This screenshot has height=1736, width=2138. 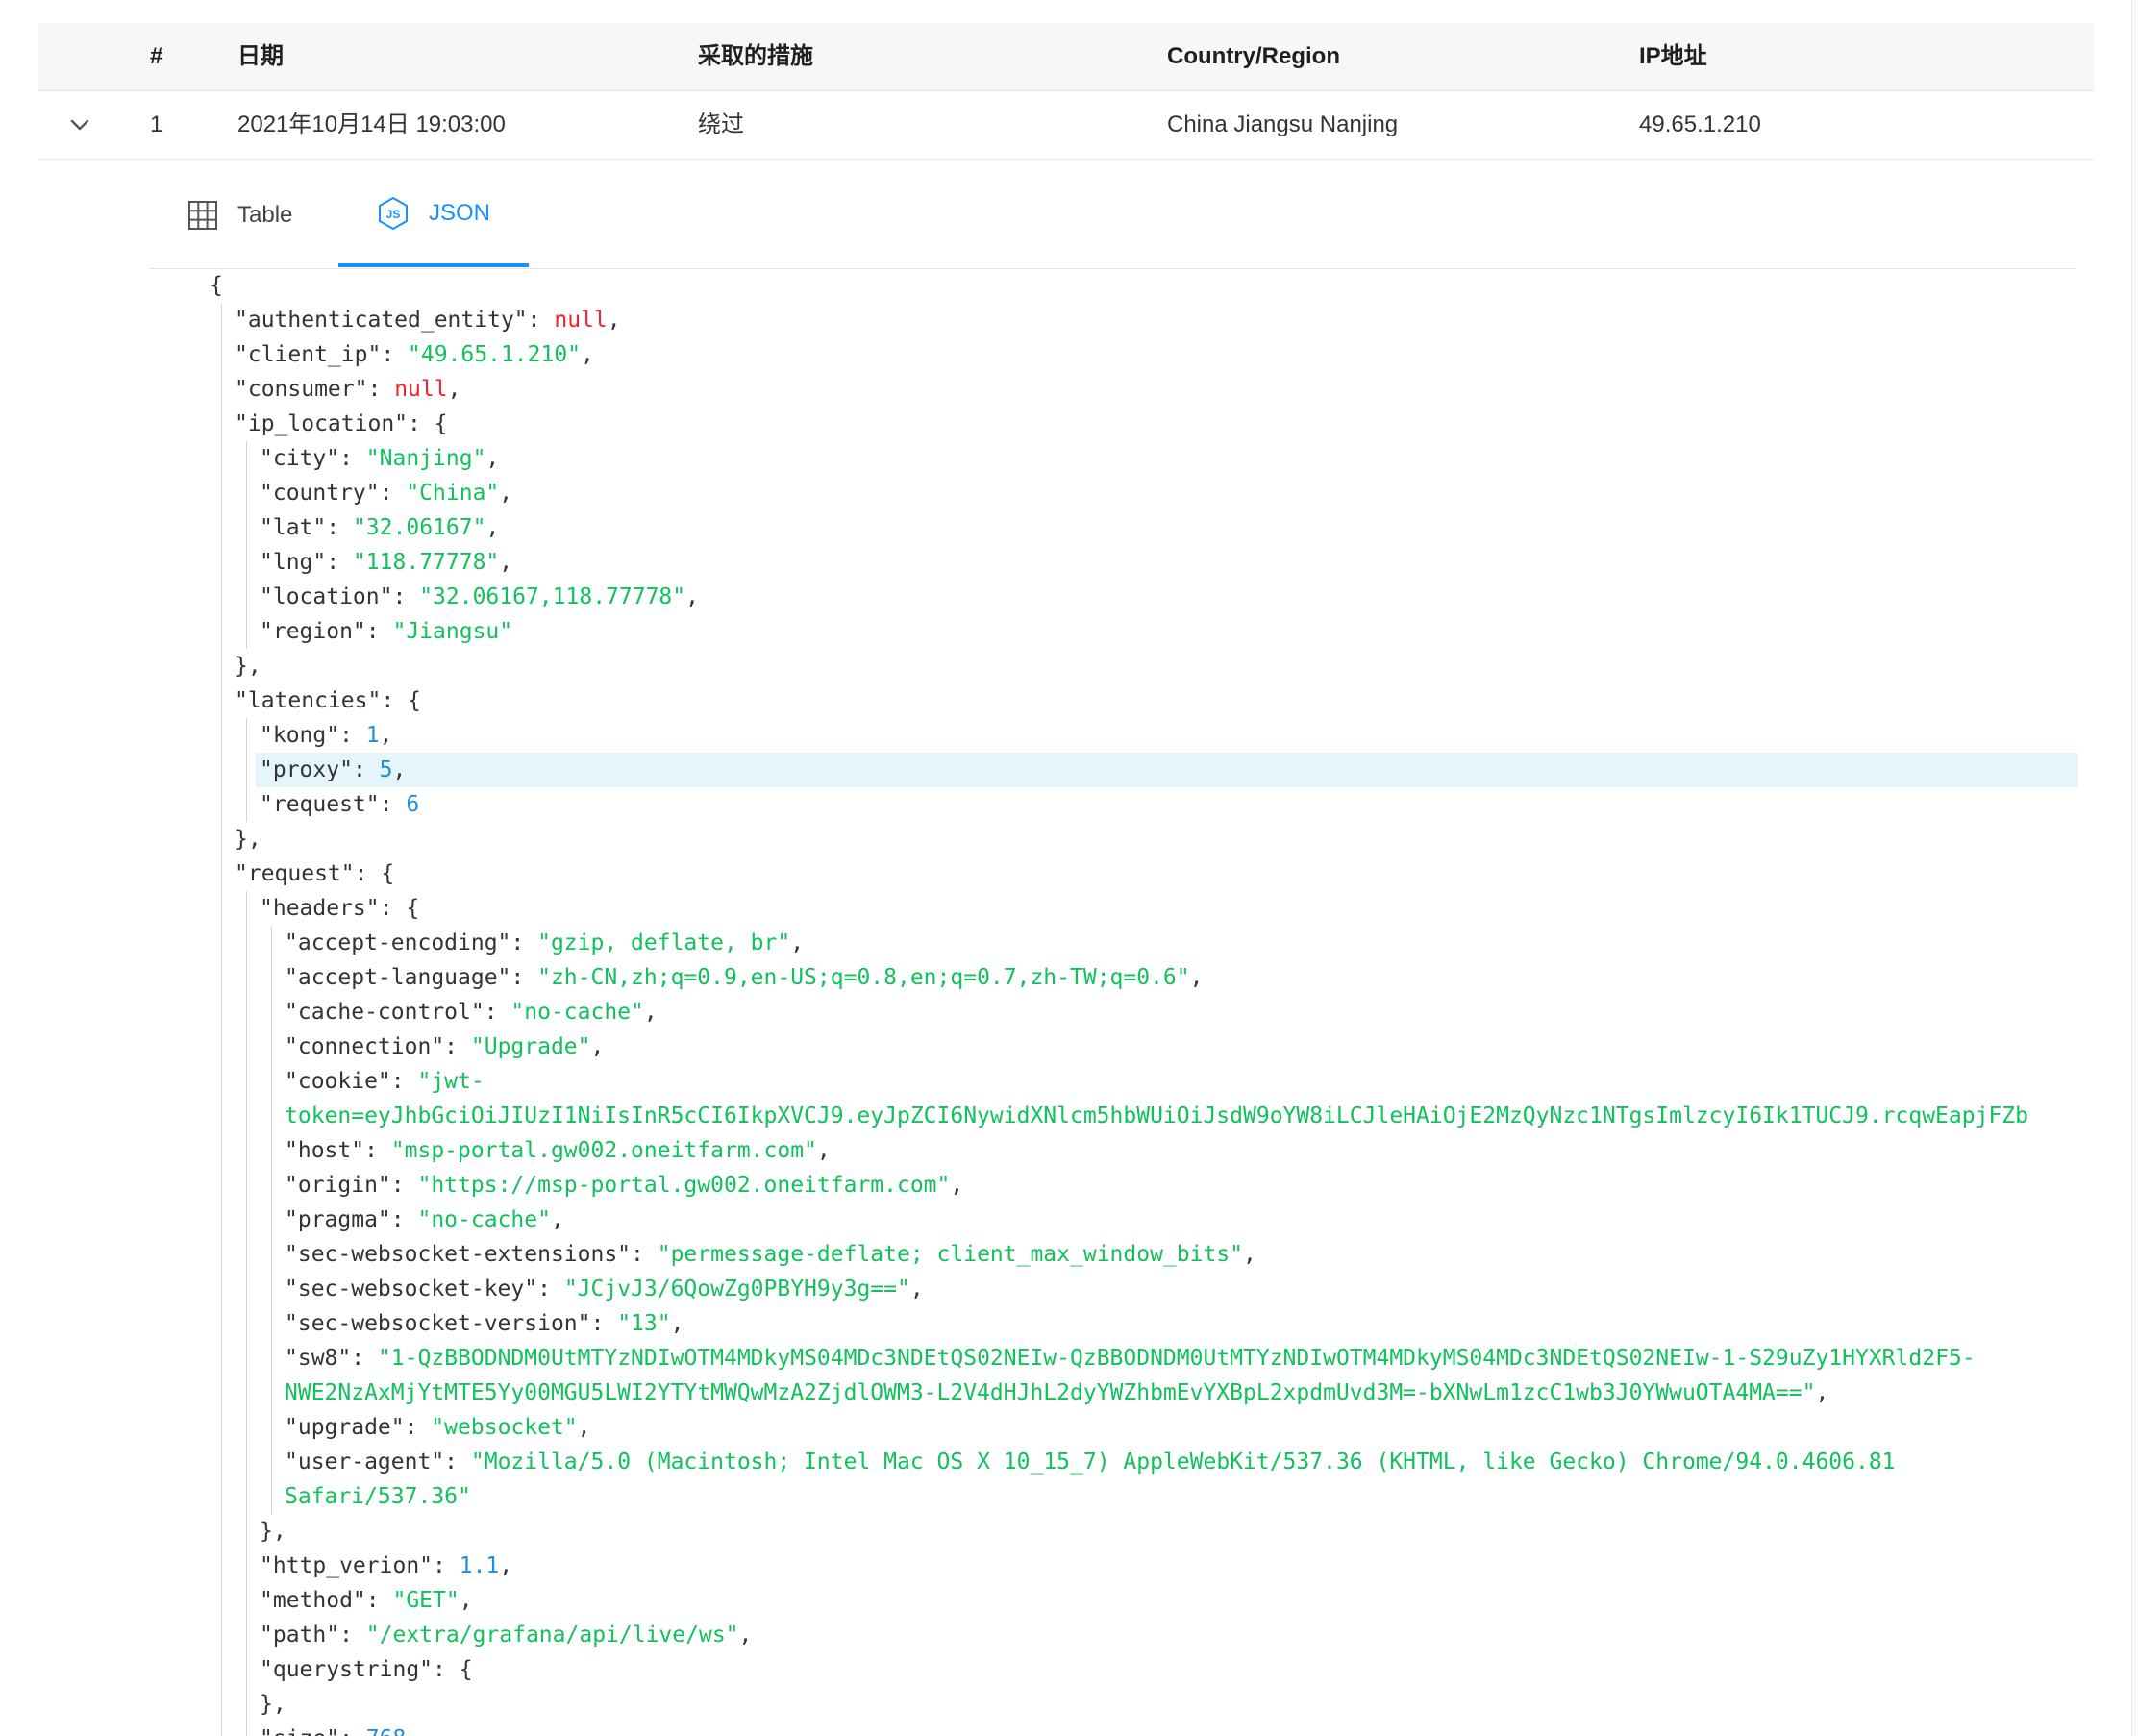 I want to click on json-line: "method": "GET",, so click(x=366, y=1600).